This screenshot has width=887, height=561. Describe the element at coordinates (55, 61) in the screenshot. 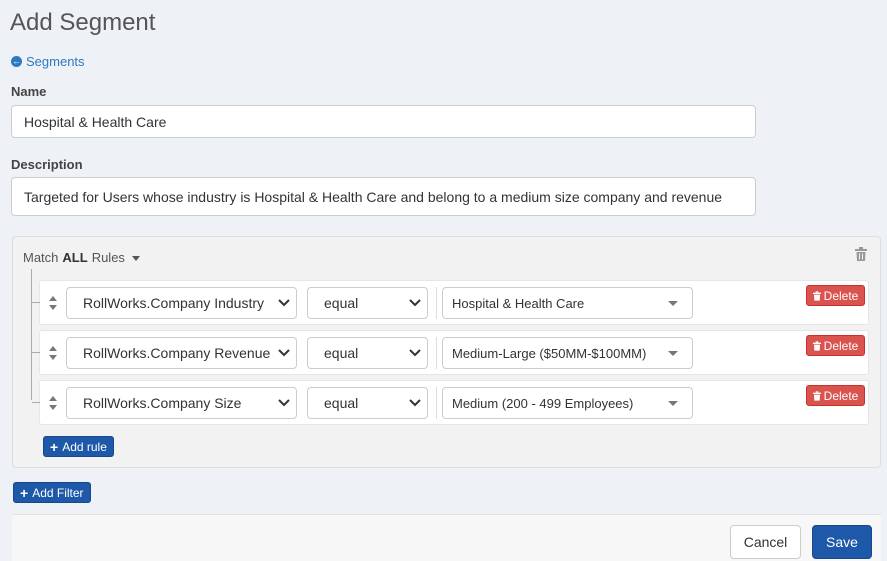

I see `back-link-label: Segments` at that location.